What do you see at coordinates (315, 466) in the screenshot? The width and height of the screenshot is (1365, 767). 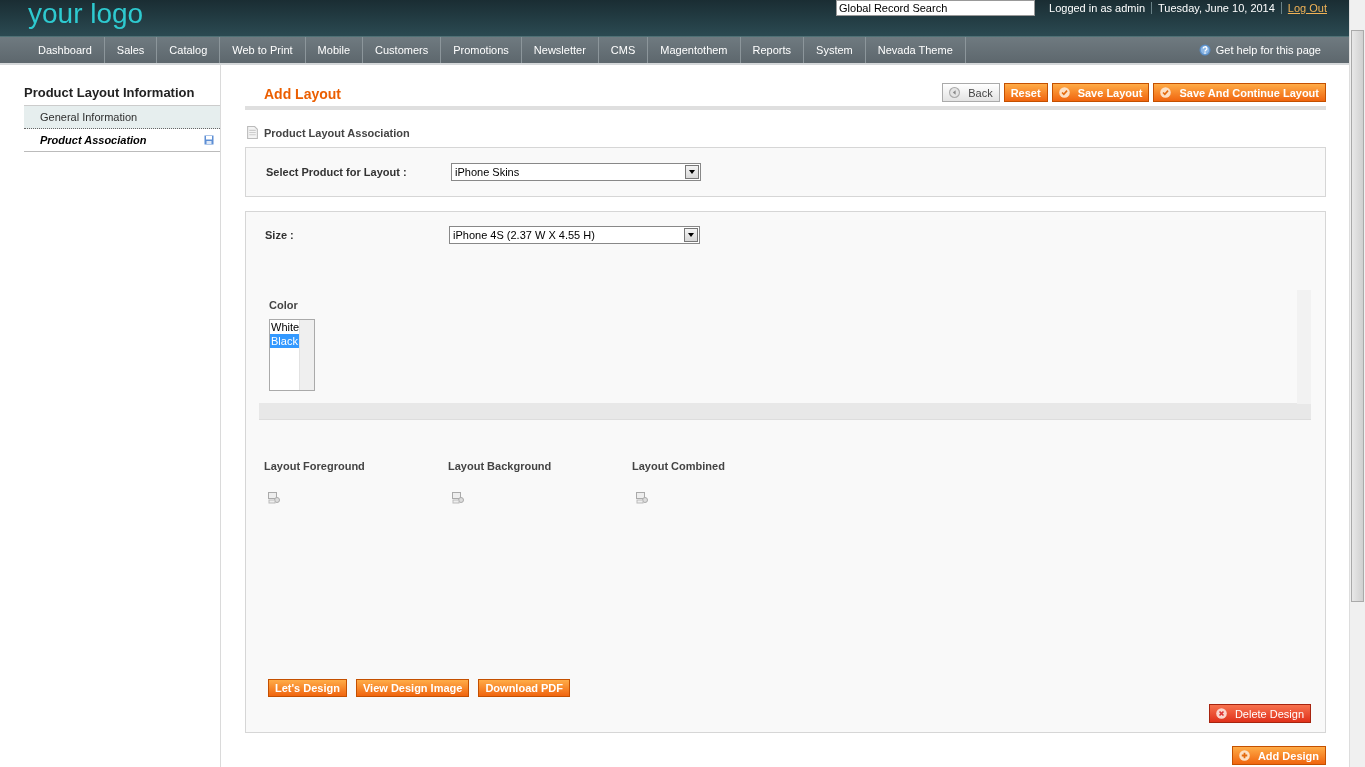 I see `image-label: Layout Foreground` at bounding box center [315, 466].